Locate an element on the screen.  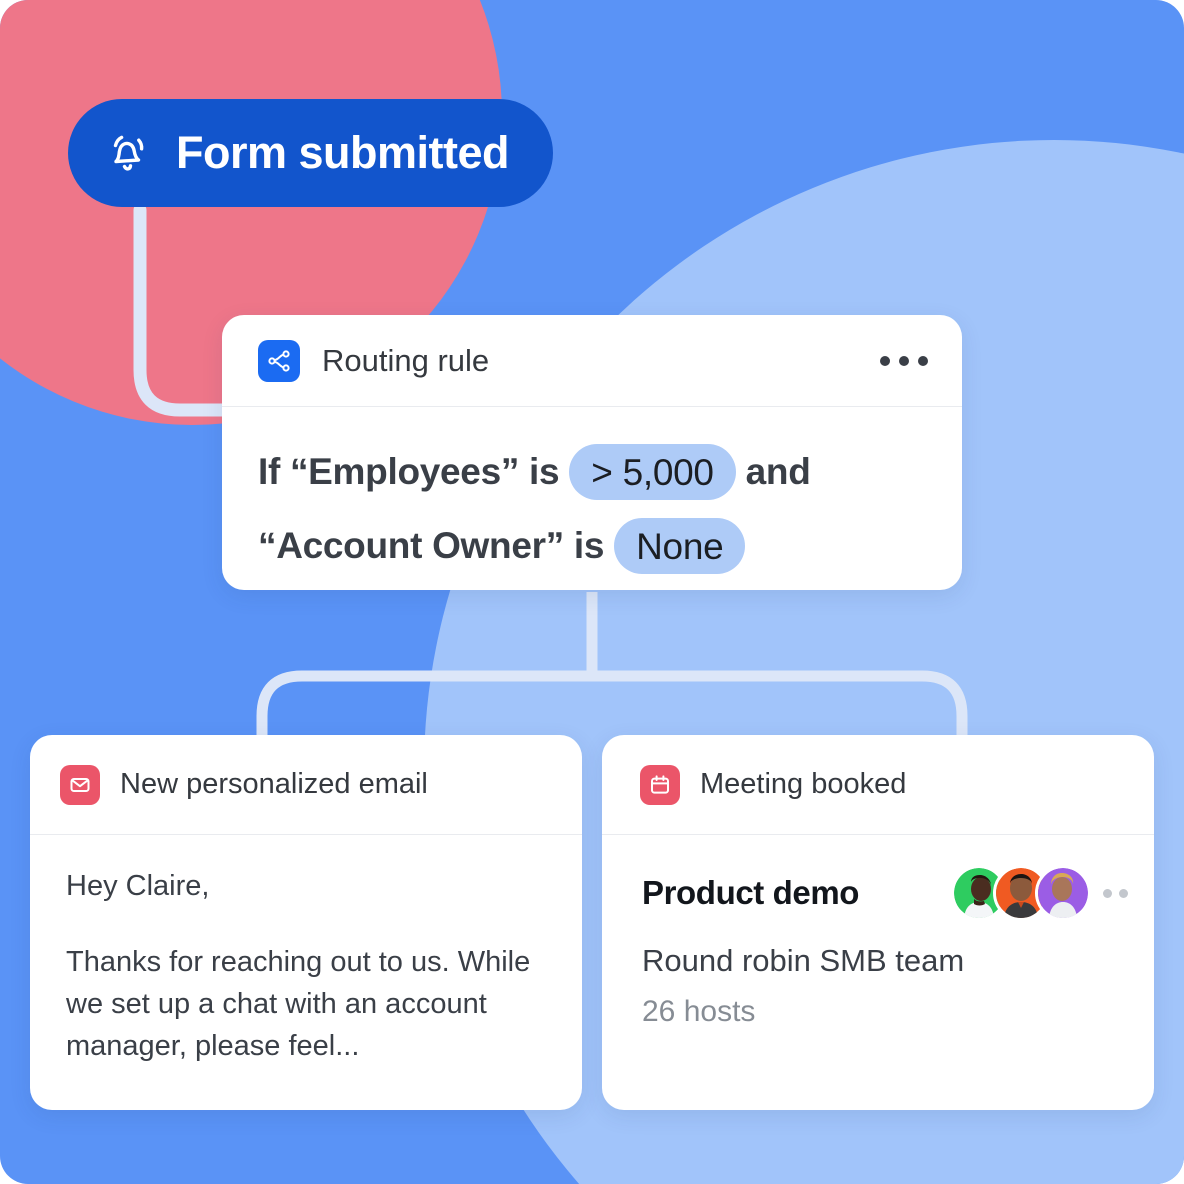
meeting-hosts-count: 26 hosts is located at coordinates (699, 1011).